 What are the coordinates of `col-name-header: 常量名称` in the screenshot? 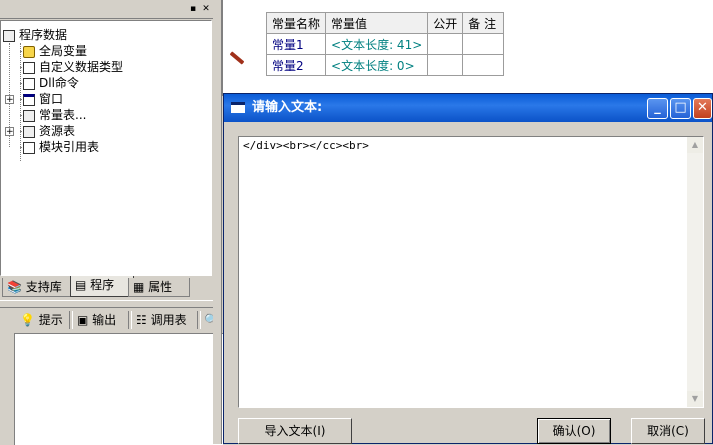 It's located at (296, 23).